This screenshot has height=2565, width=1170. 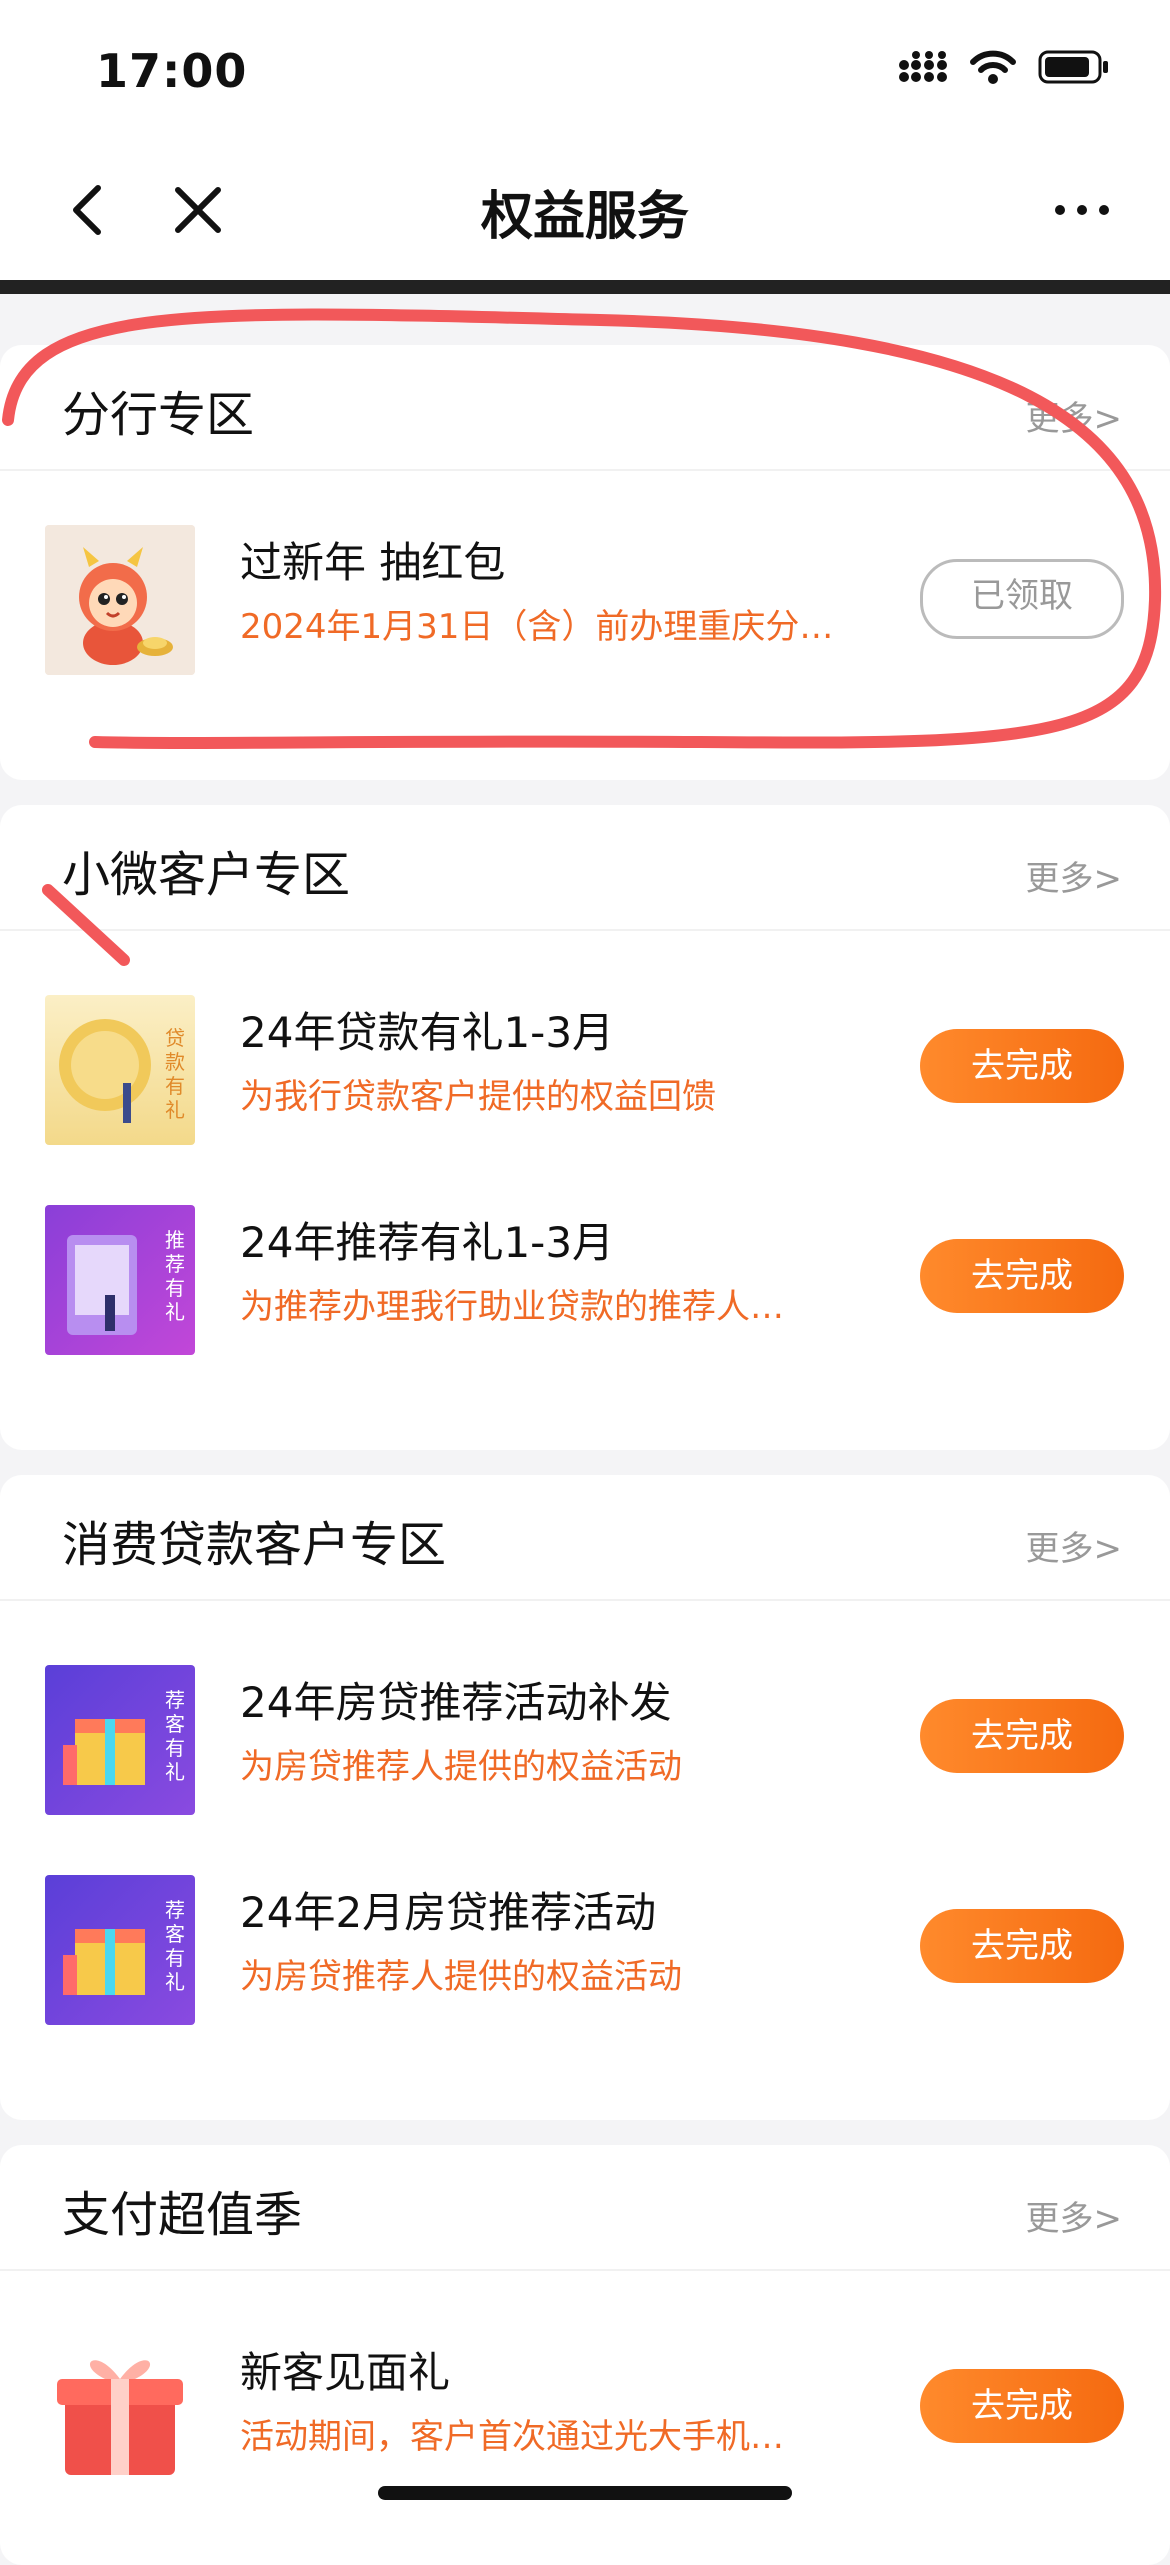 I want to click on section-header: 分行专区 更多>, so click(x=585, y=408).